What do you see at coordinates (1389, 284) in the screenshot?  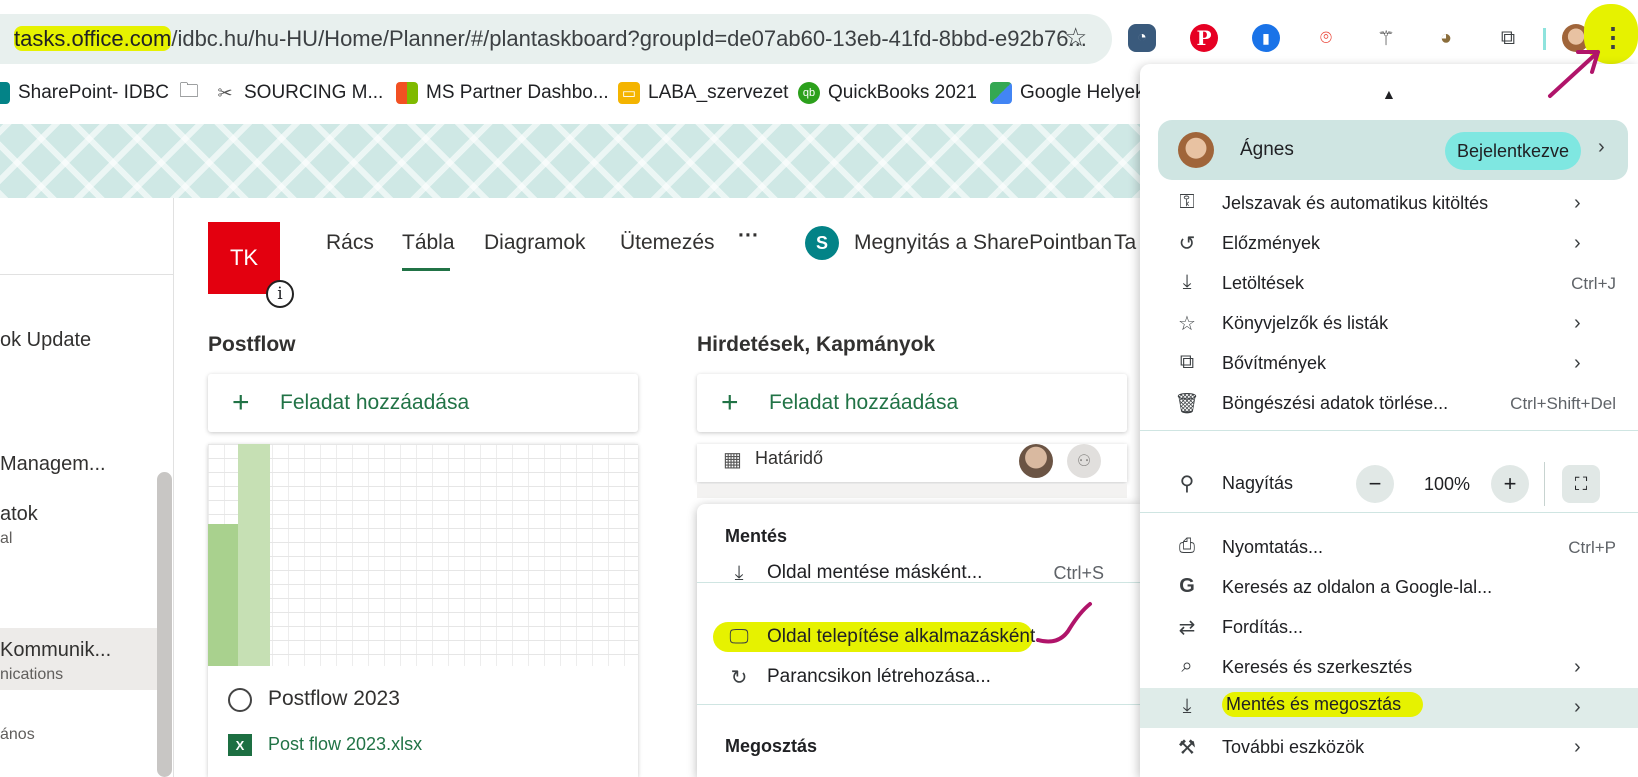 I see `menu-item-downloads: ⤓ Letöltések Ctrl+J` at bounding box center [1389, 284].